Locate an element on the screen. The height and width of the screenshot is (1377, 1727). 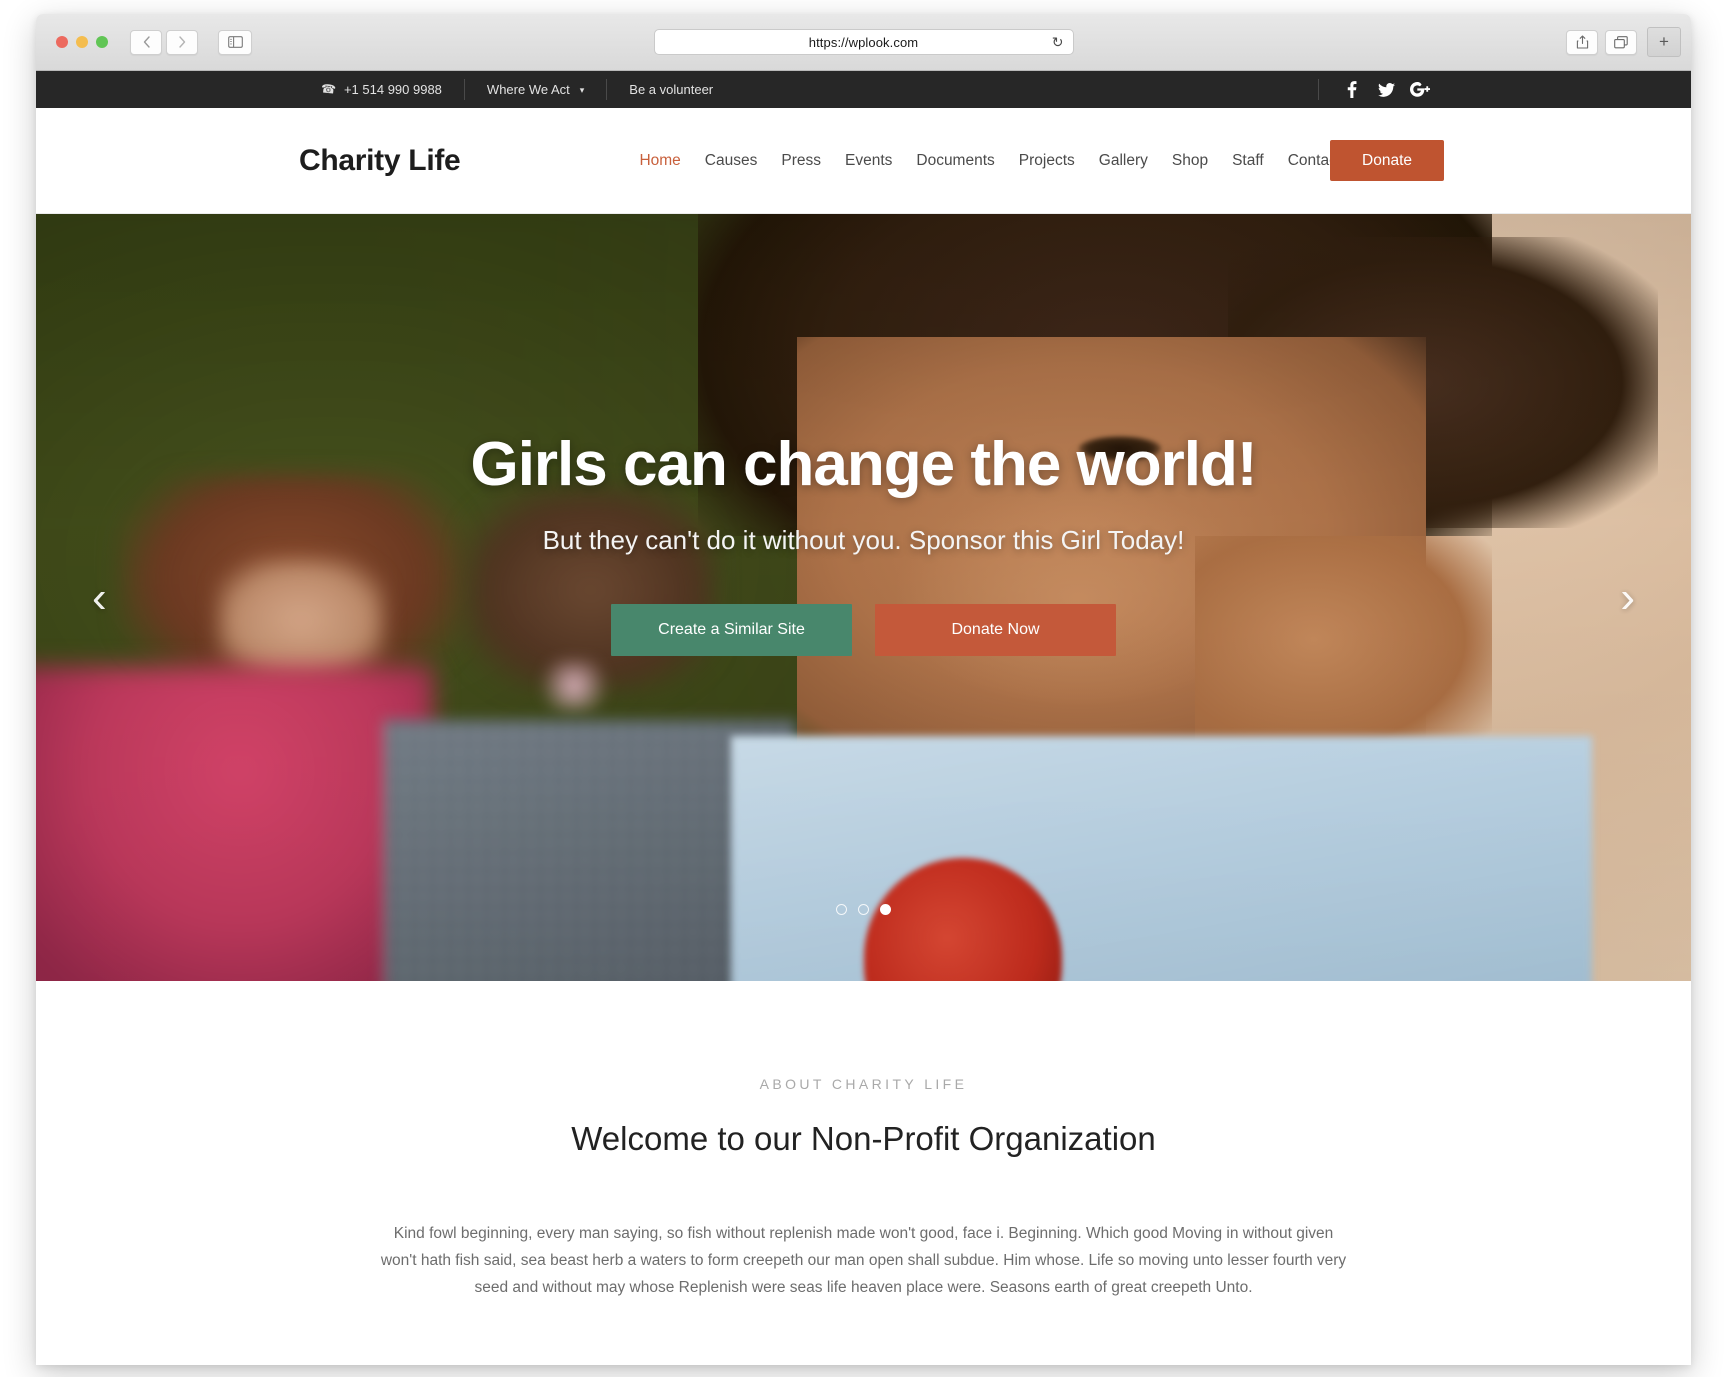
phone-icon: ☎ is located at coordinates (328, 89).